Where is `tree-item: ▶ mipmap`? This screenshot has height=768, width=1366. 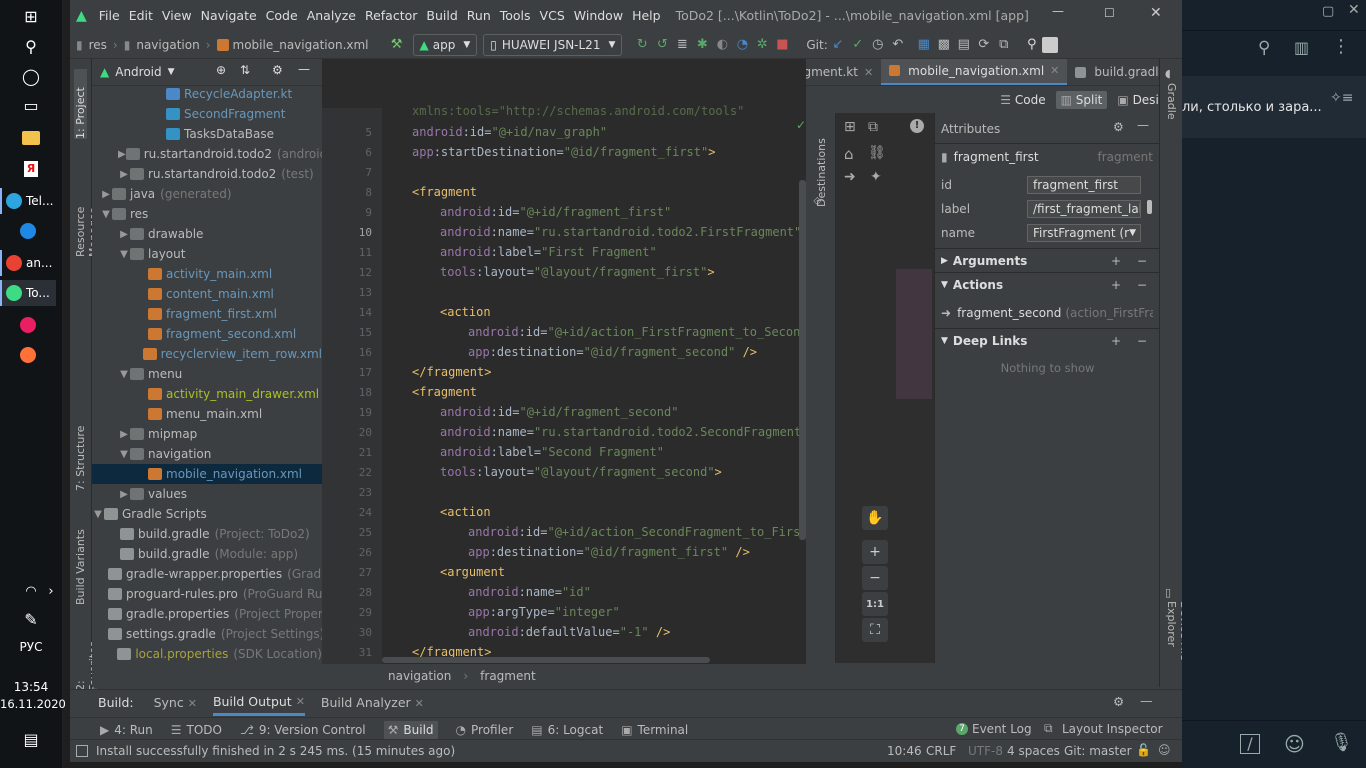 tree-item: ▶ mipmap is located at coordinates (207, 434).